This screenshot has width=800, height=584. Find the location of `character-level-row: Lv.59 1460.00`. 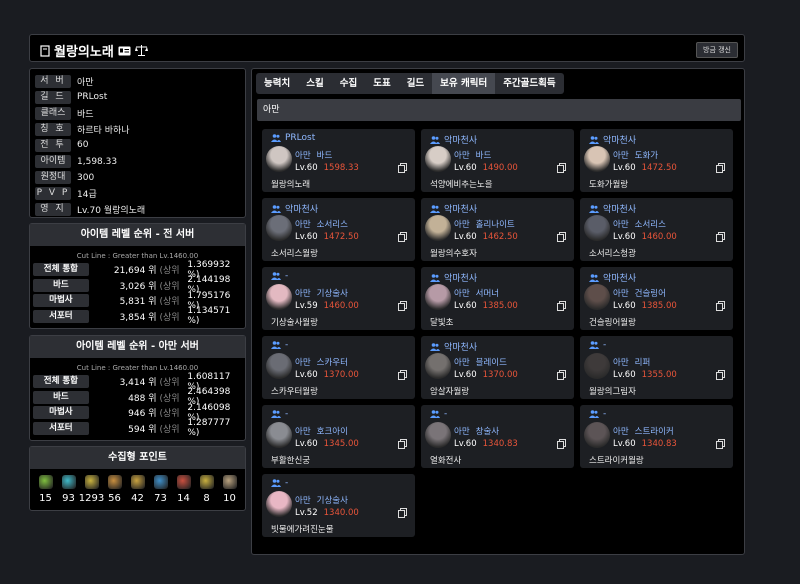

character-level-row: Lv.59 1460.00 is located at coordinates (327, 306).